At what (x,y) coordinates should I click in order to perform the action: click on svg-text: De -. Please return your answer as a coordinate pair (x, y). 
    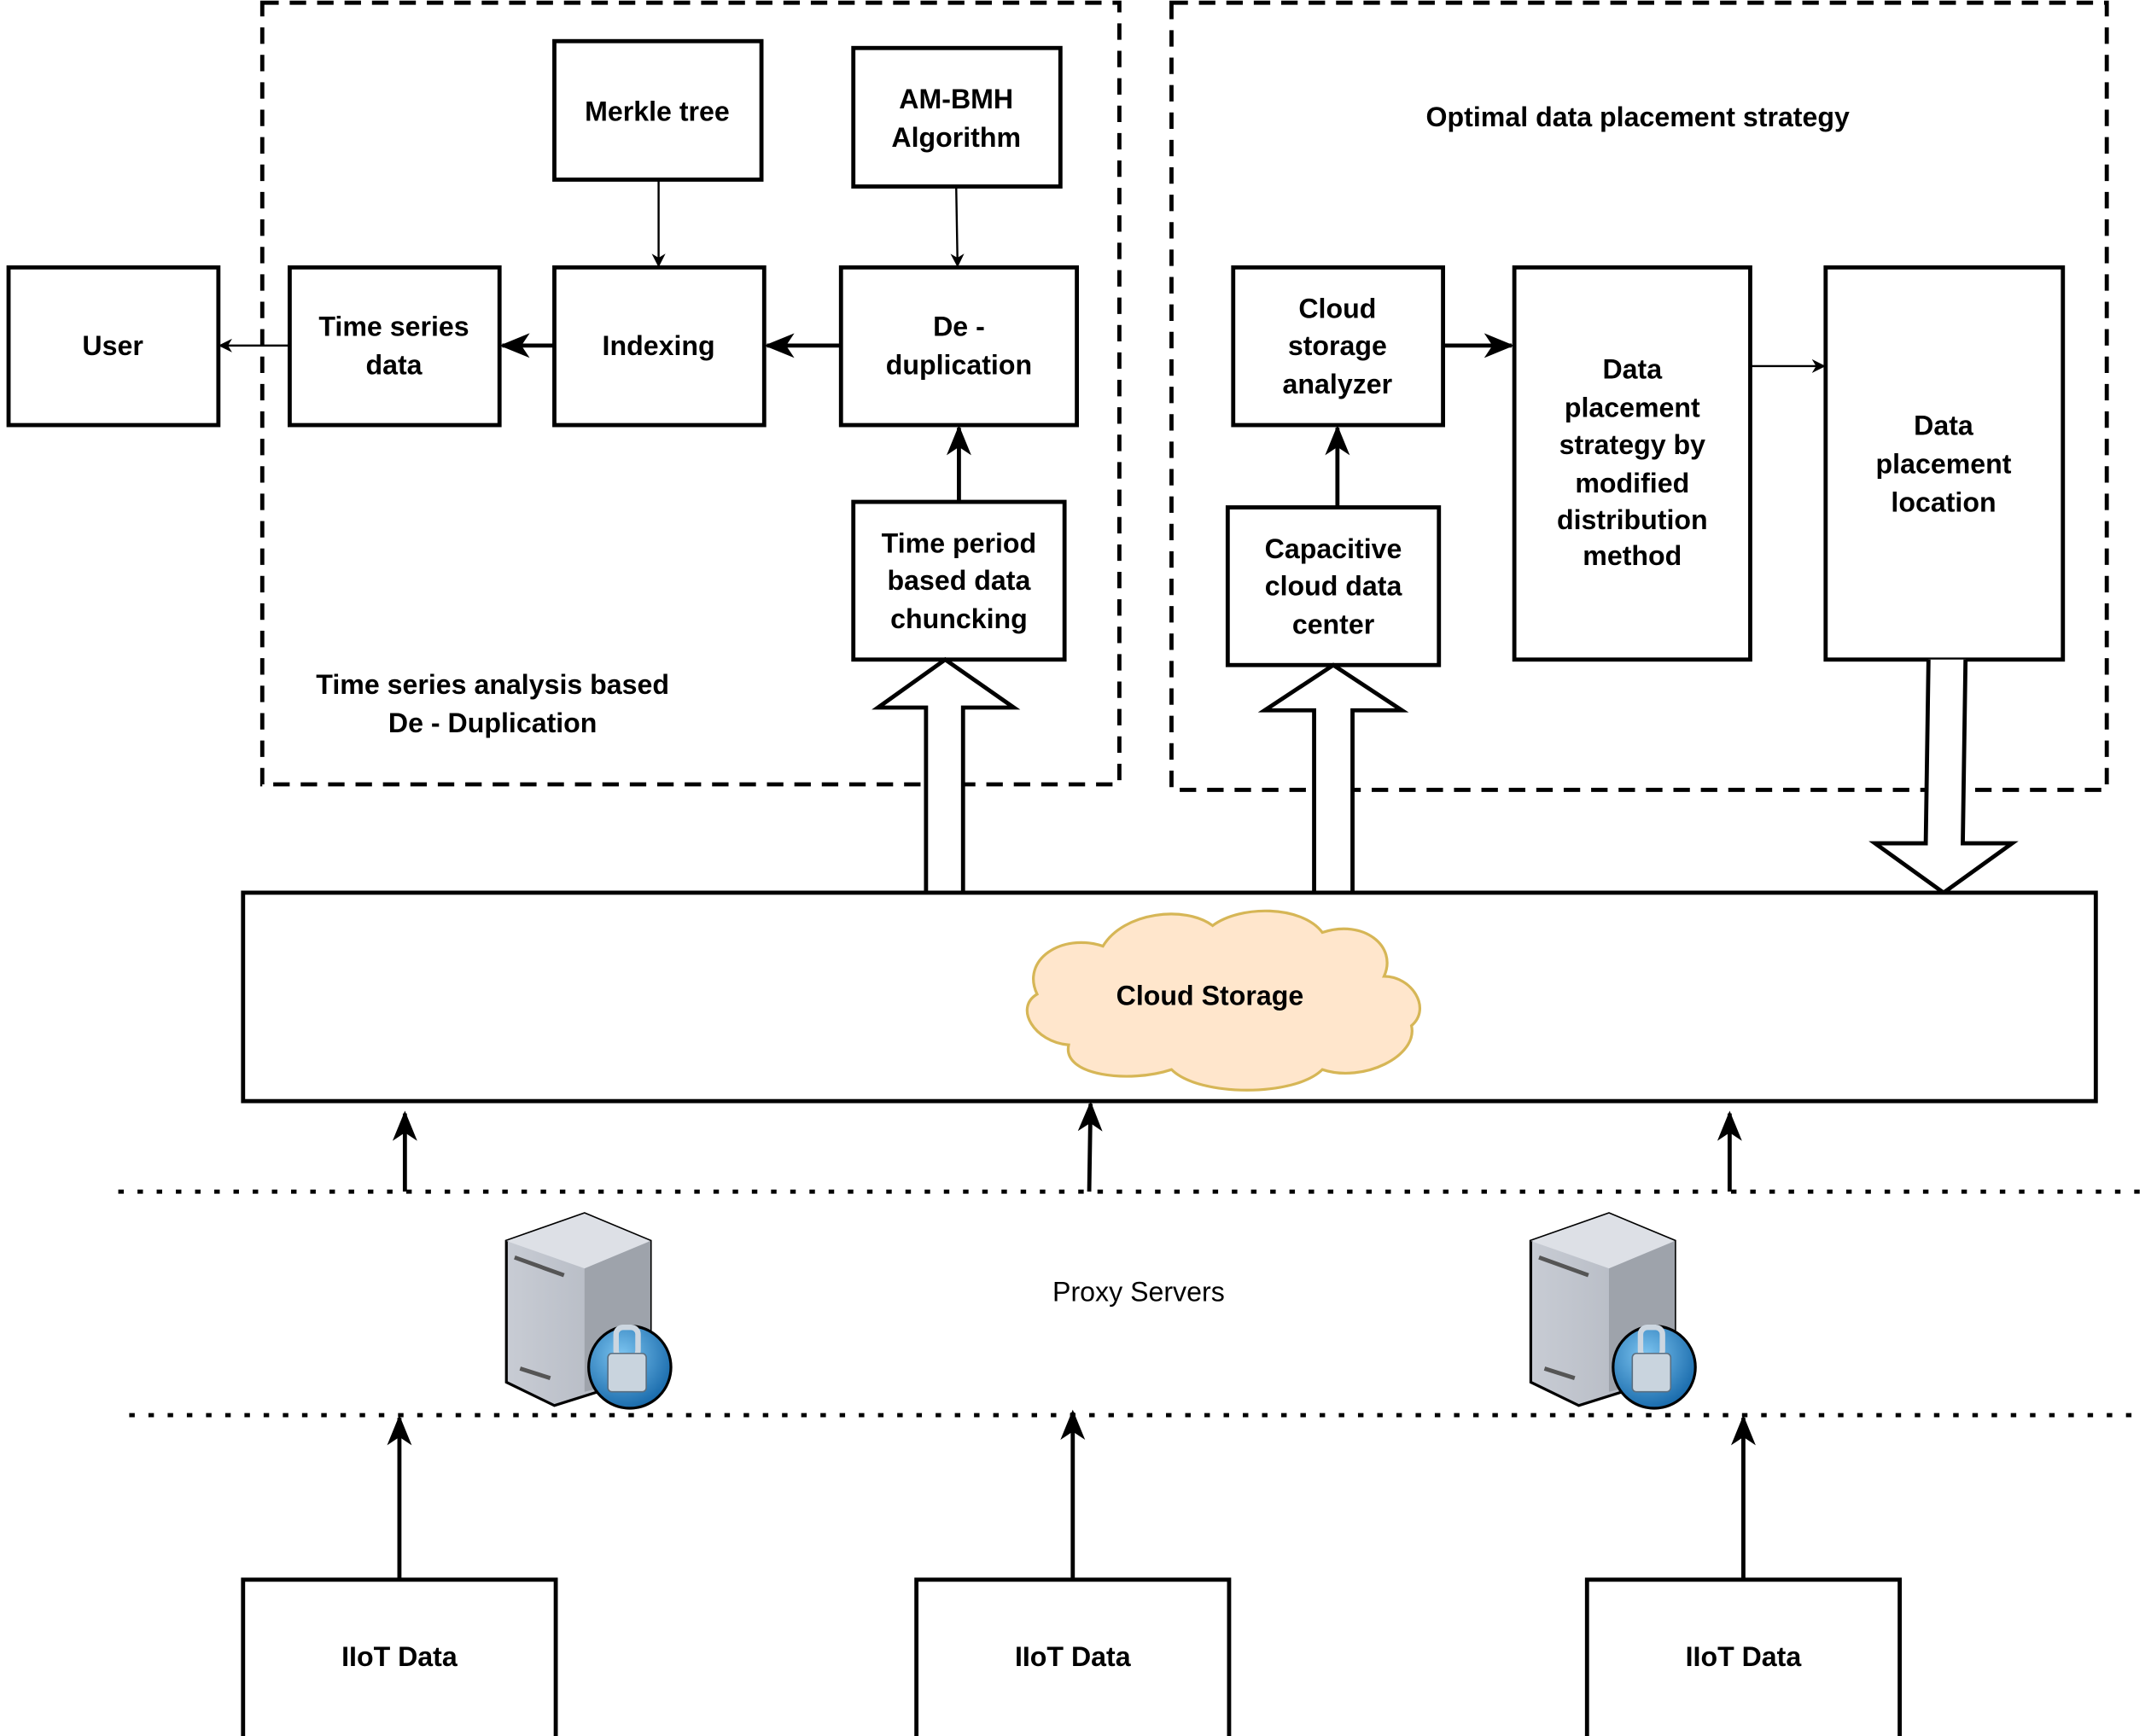
    Looking at the image, I should click on (959, 327).